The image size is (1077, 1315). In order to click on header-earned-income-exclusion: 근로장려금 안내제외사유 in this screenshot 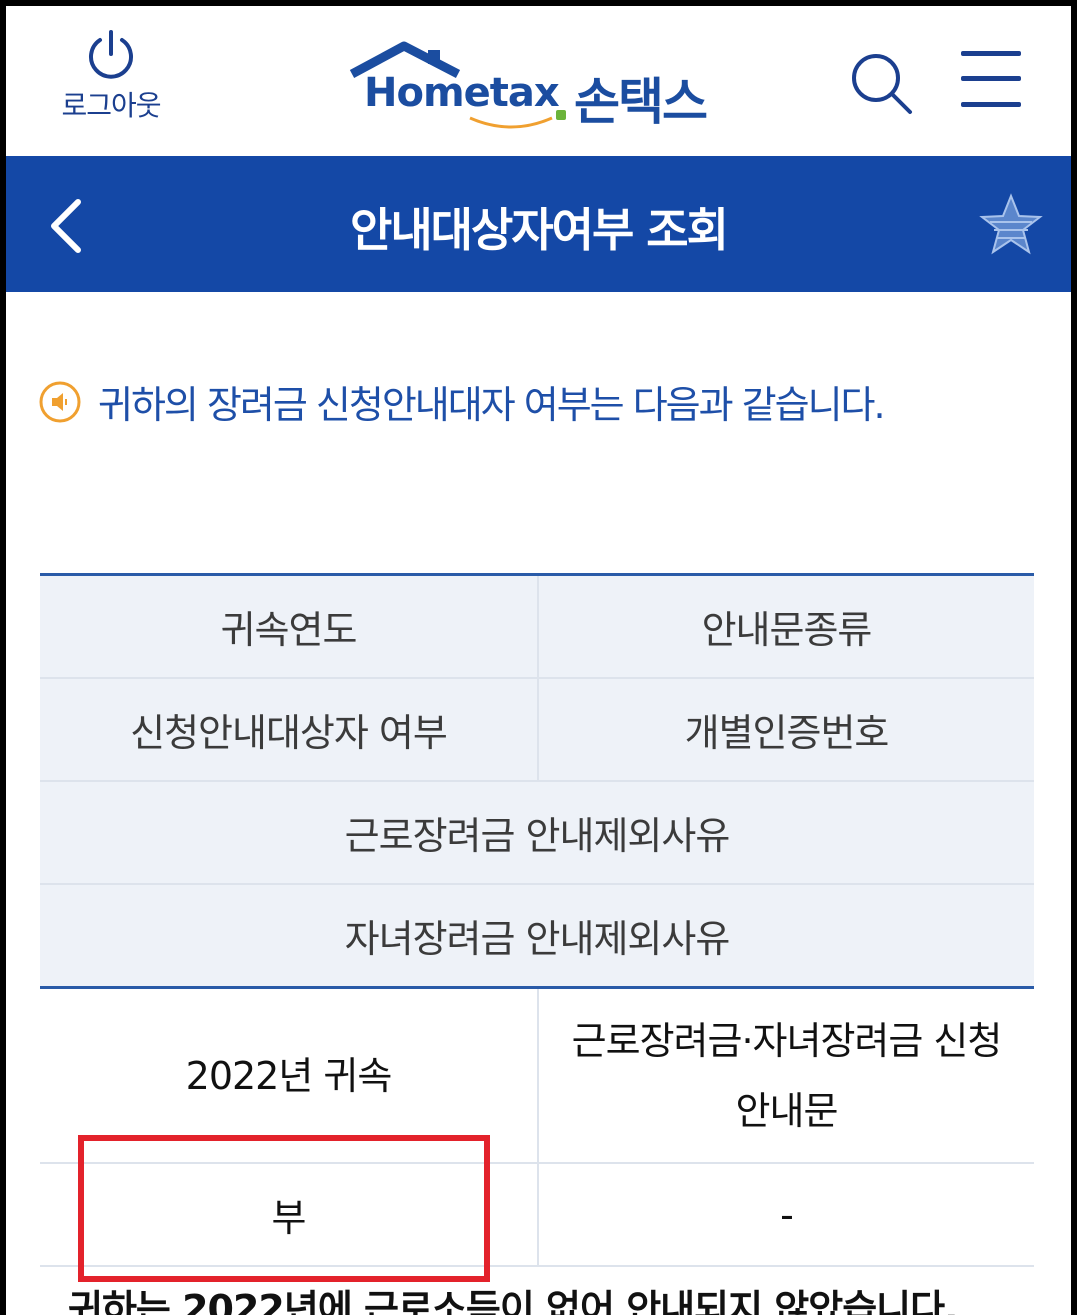, I will do `click(537, 832)`.